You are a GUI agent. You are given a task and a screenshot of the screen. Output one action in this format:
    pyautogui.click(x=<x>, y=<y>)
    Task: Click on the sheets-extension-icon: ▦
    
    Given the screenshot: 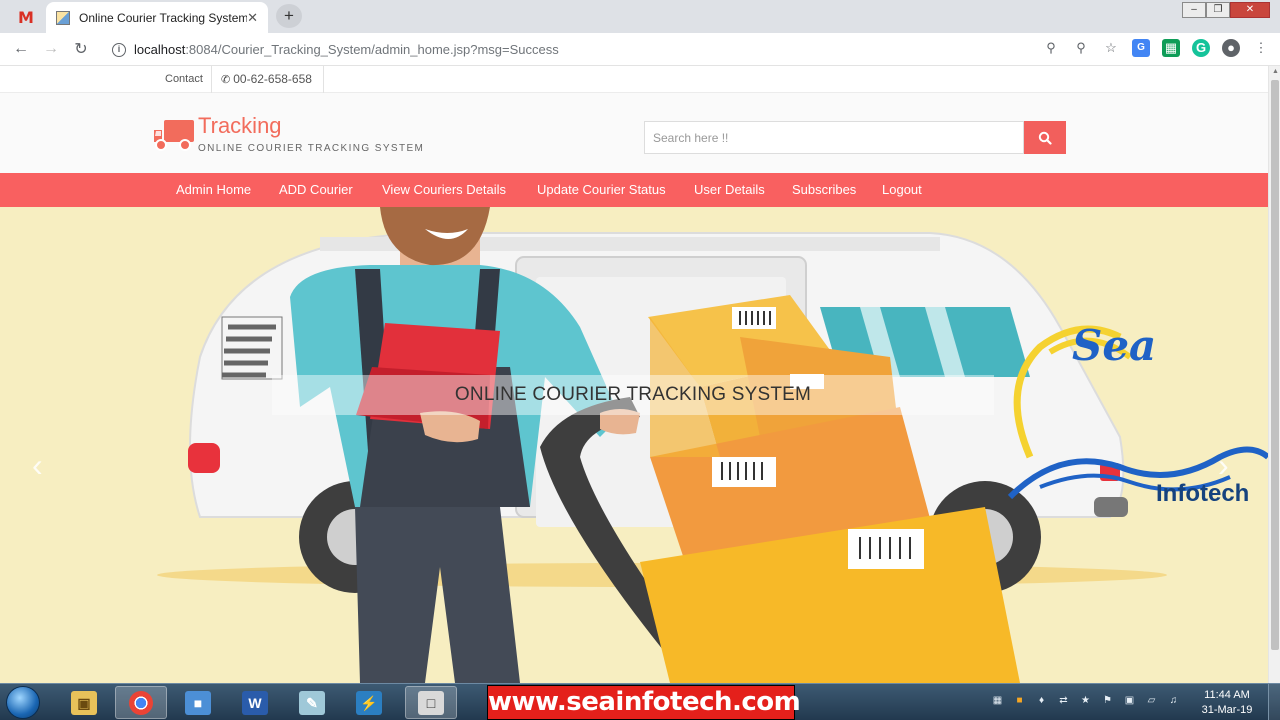 What is the action you would take?
    pyautogui.click(x=1171, y=48)
    